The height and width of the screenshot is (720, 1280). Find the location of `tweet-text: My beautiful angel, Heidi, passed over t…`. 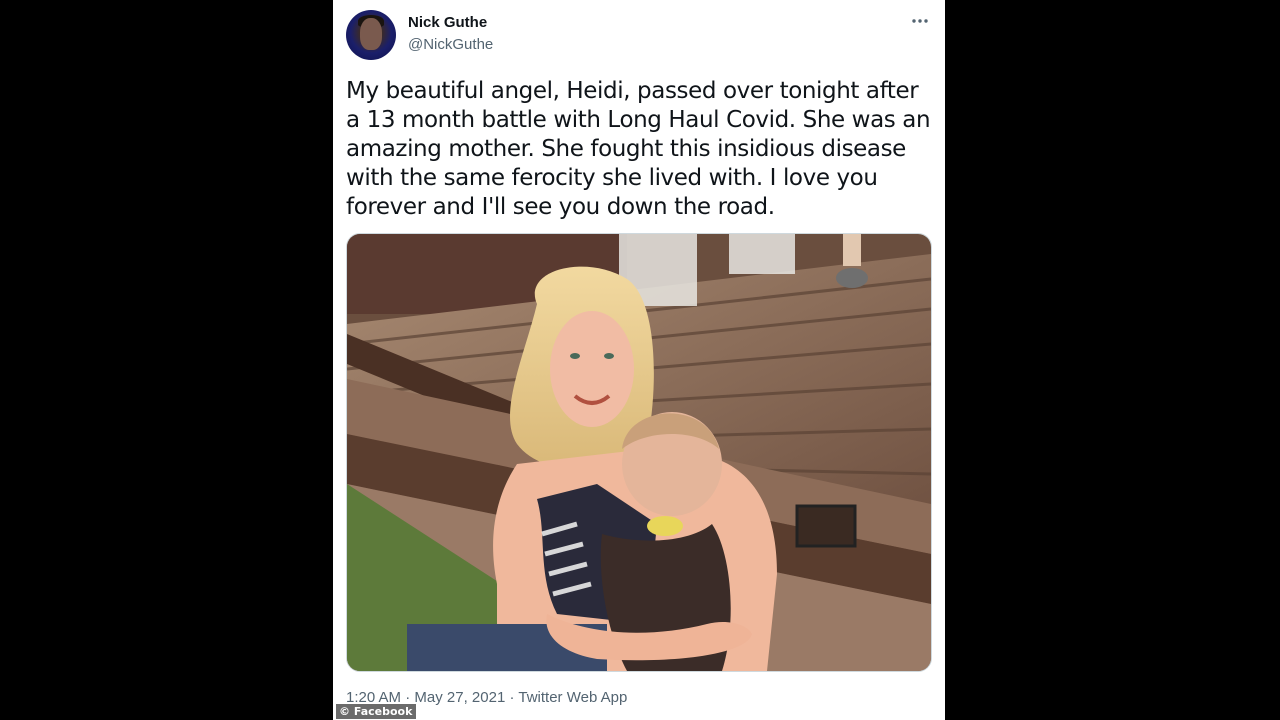

tweet-text: My beautiful angel, Heidi, passed over t… is located at coordinates (638, 149).